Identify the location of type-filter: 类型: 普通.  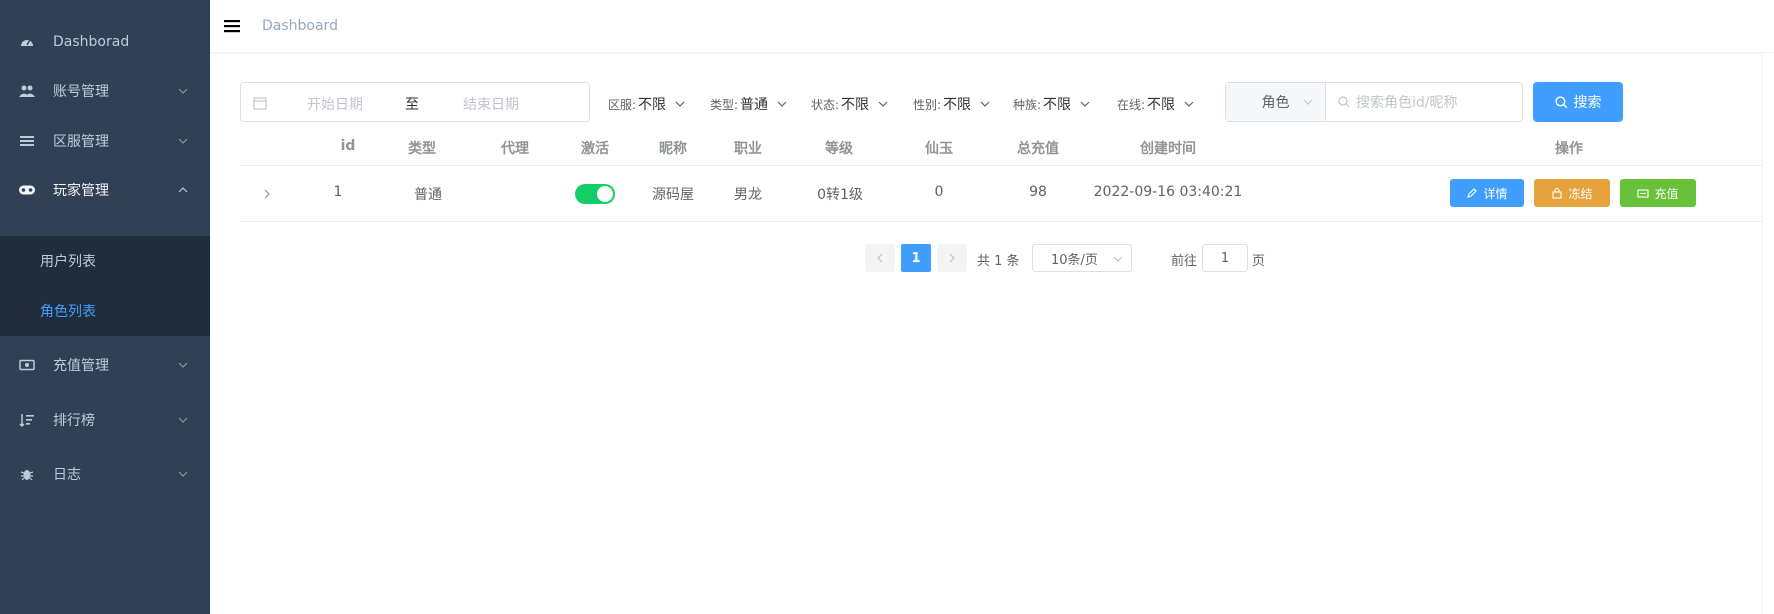
(748, 104).